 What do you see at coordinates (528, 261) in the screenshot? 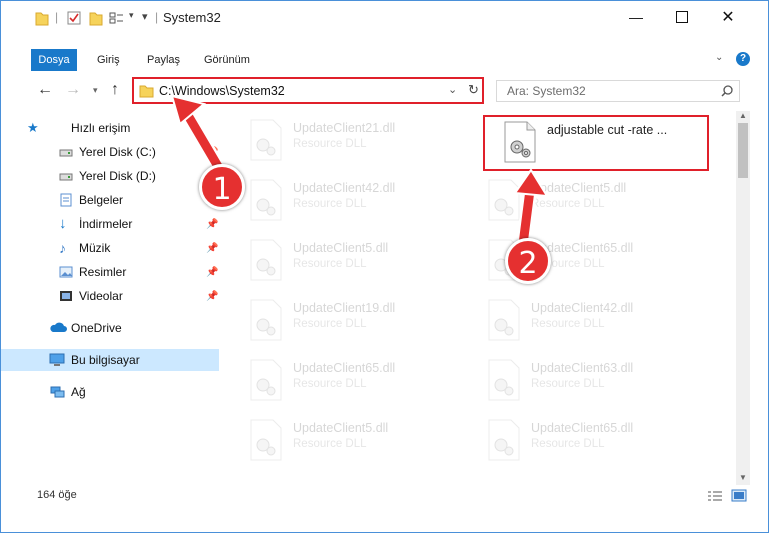
I see `callout-badge-2: 2` at bounding box center [528, 261].